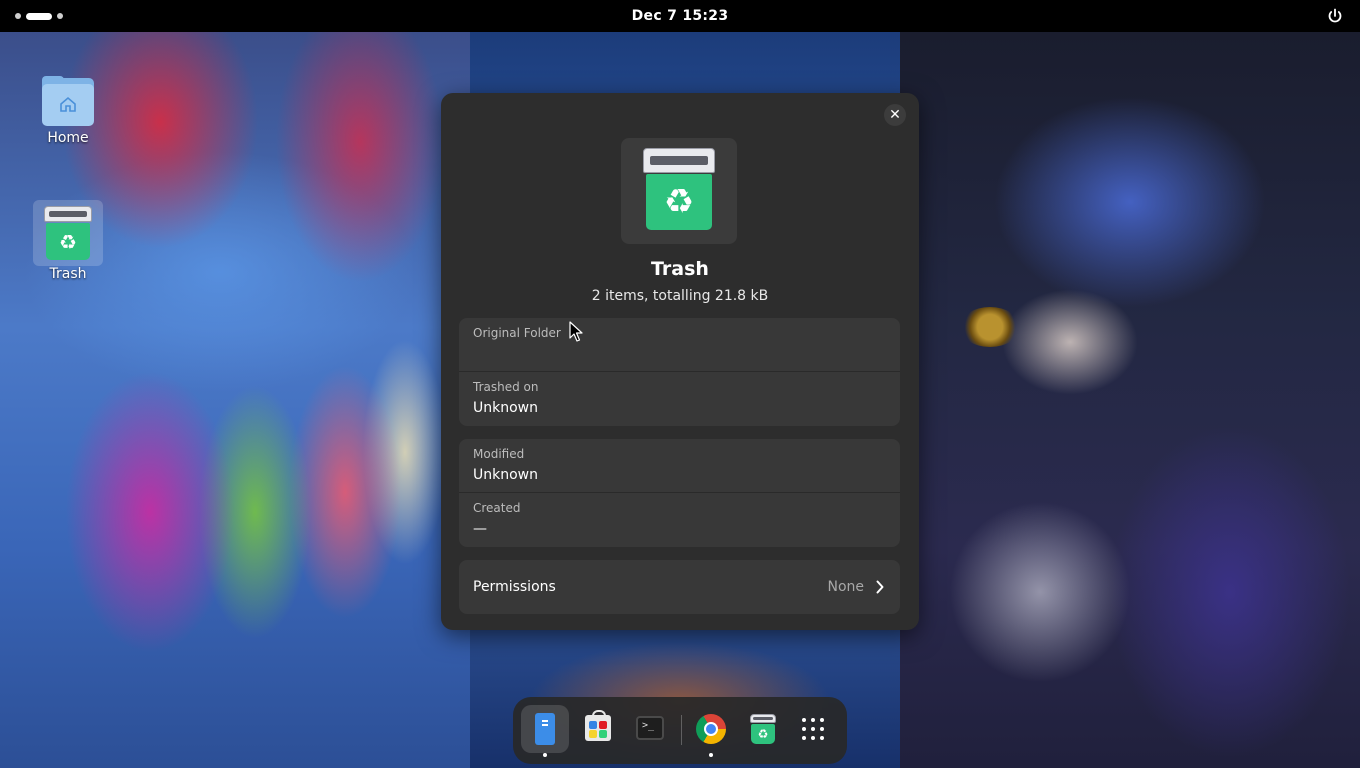 The height and width of the screenshot is (768, 1360). Describe the element at coordinates (480, 529) in the screenshot. I see `info-value: —` at that location.